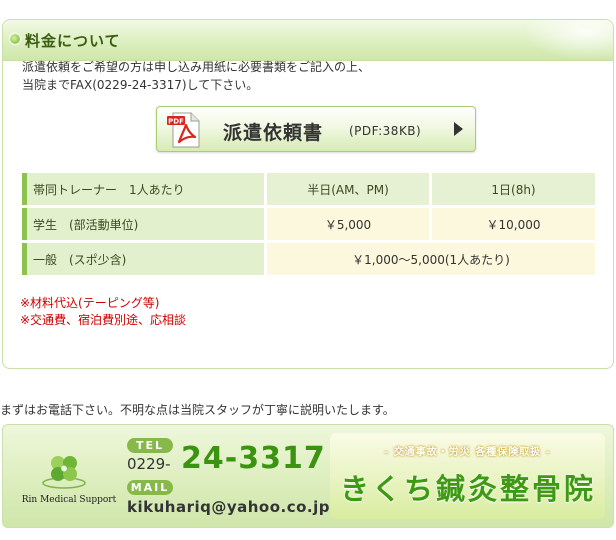 This screenshot has width=616, height=540. I want to click on clinic-subtitle: - 交通事故・労災 各種保険取扱 -, so click(467, 452).